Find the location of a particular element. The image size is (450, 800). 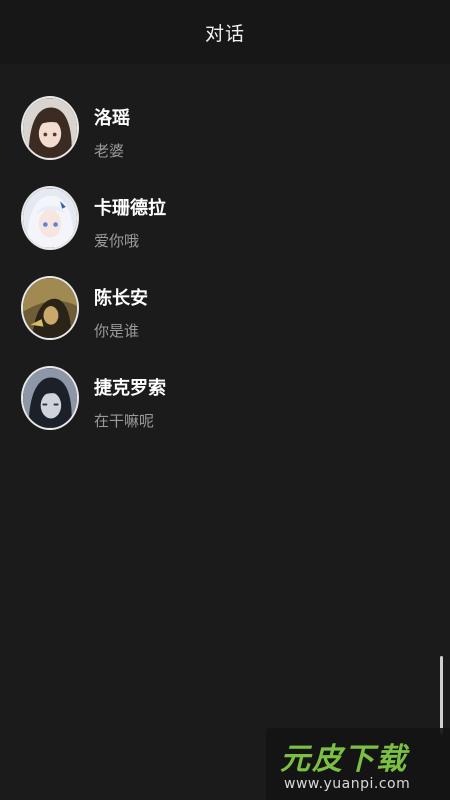

conversation-item-2: 陈长安 你是谁 is located at coordinates (225, 311).